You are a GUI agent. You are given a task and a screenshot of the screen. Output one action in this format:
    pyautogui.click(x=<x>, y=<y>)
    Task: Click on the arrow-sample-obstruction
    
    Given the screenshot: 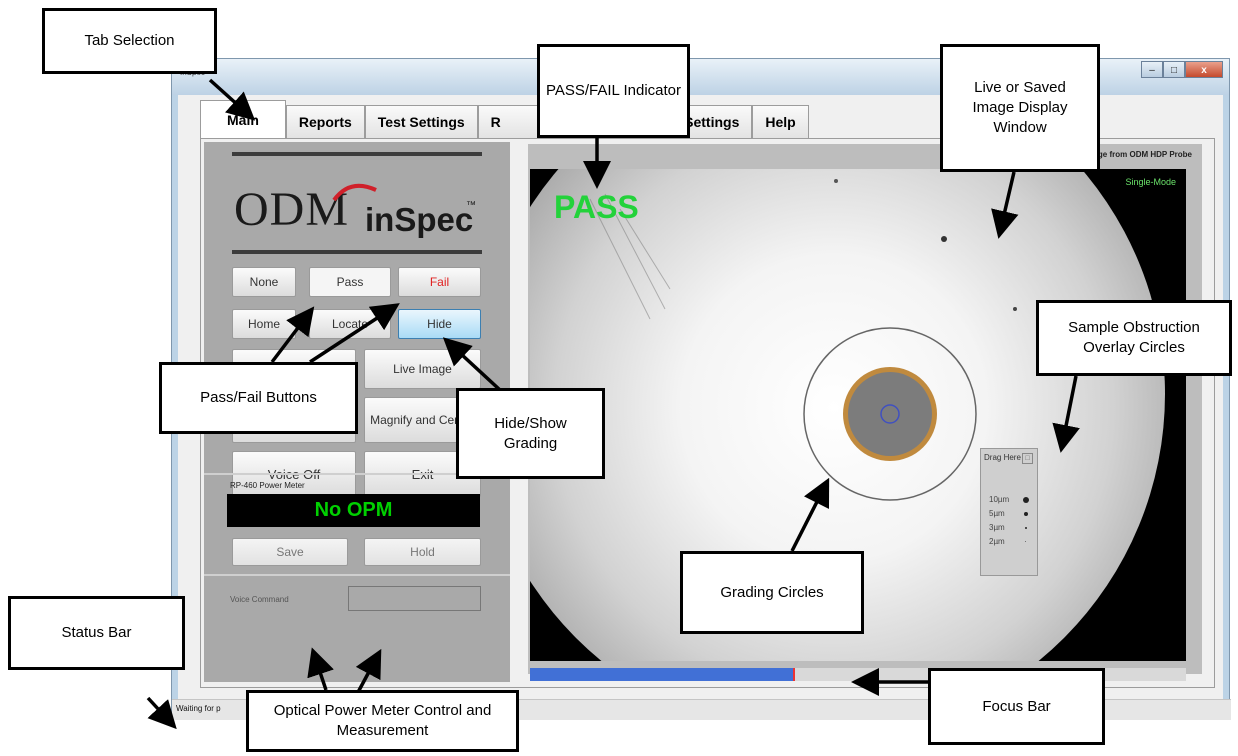 What is the action you would take?
    pyautogui.click(x=1066, y=414)
    